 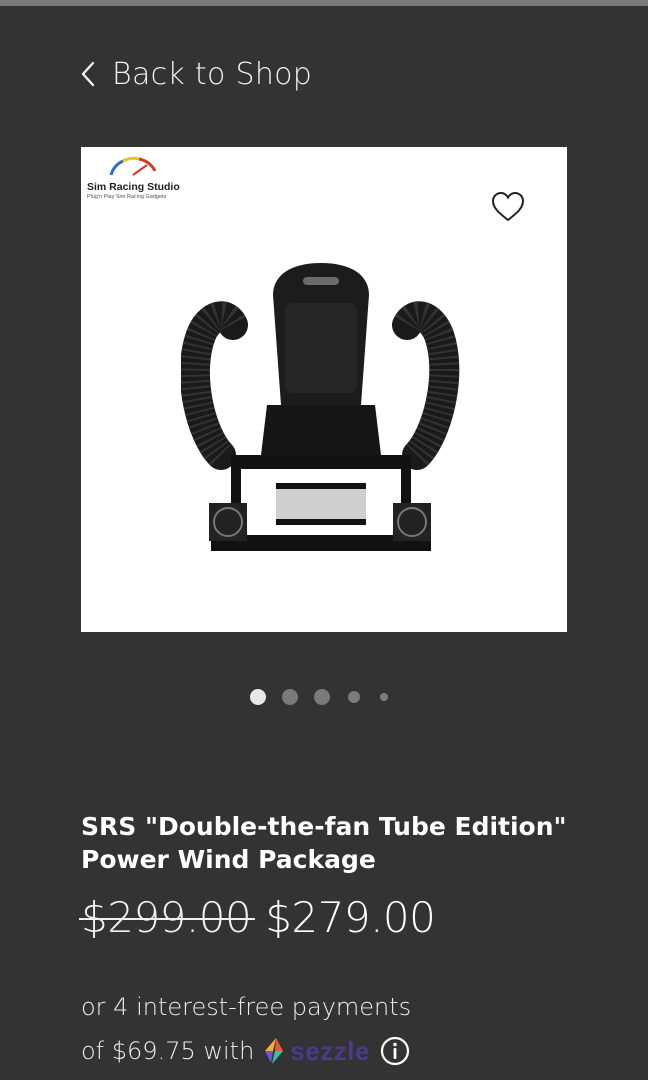 What do you see at coordinates (168, 1051) in the screenshot?
I see `installment-line2: of $69.75 with` at bounding box center [168, 1051].